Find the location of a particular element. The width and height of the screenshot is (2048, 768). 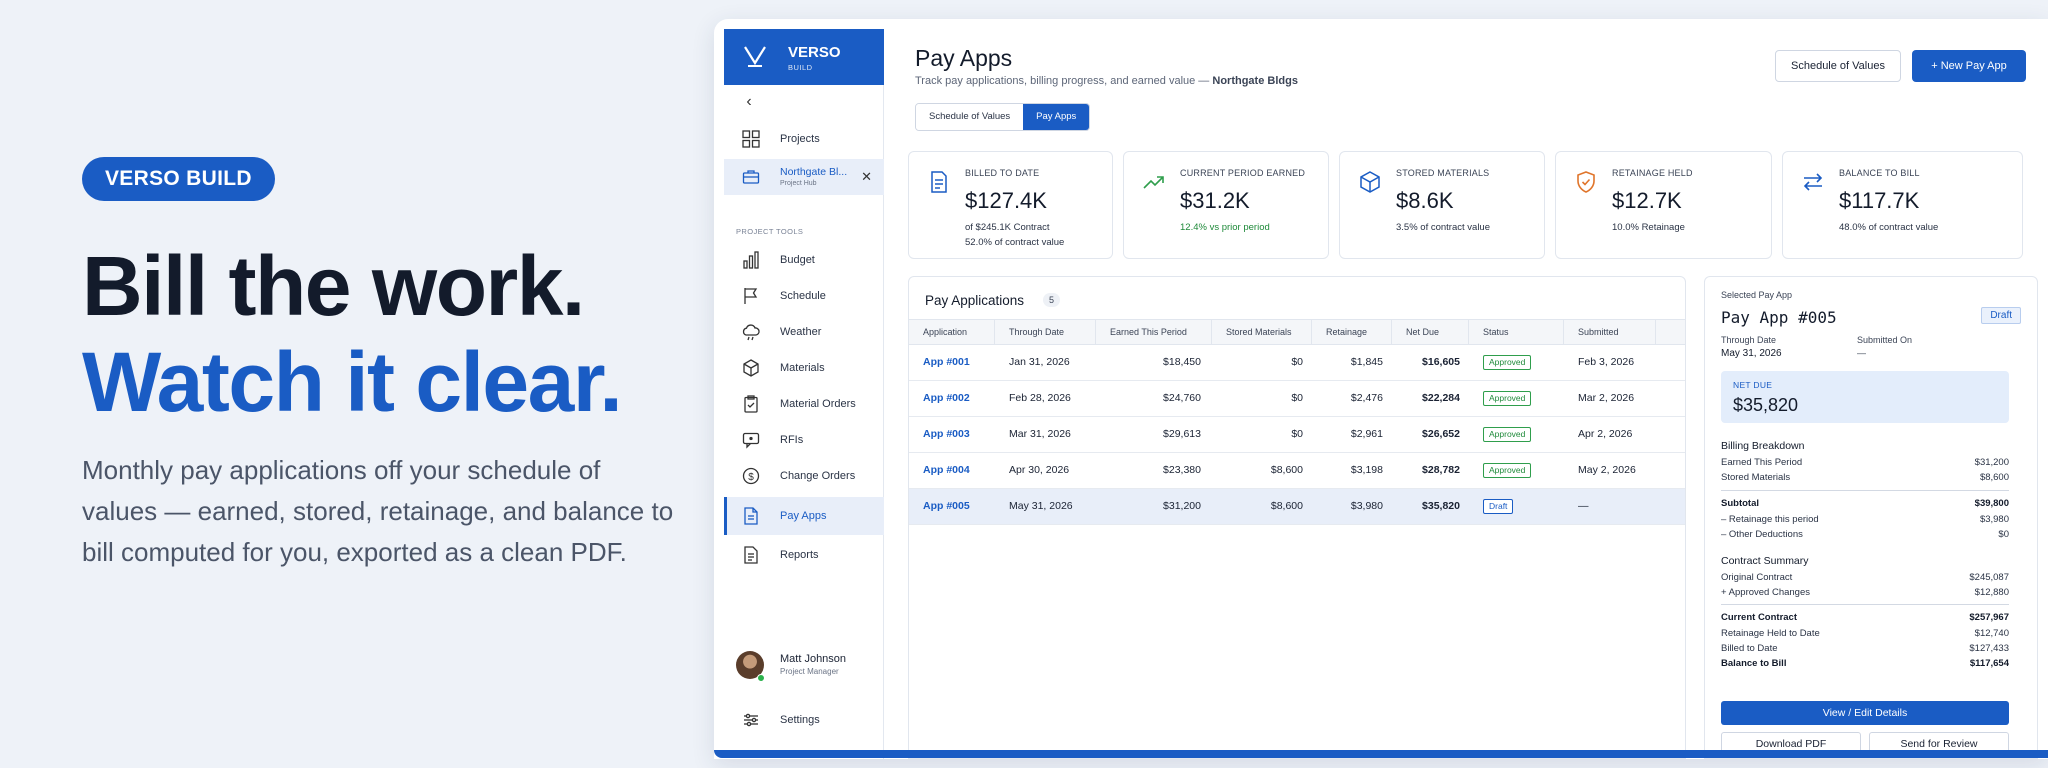

sidebar-item-label: Weather is located at coordinates (801, 332).